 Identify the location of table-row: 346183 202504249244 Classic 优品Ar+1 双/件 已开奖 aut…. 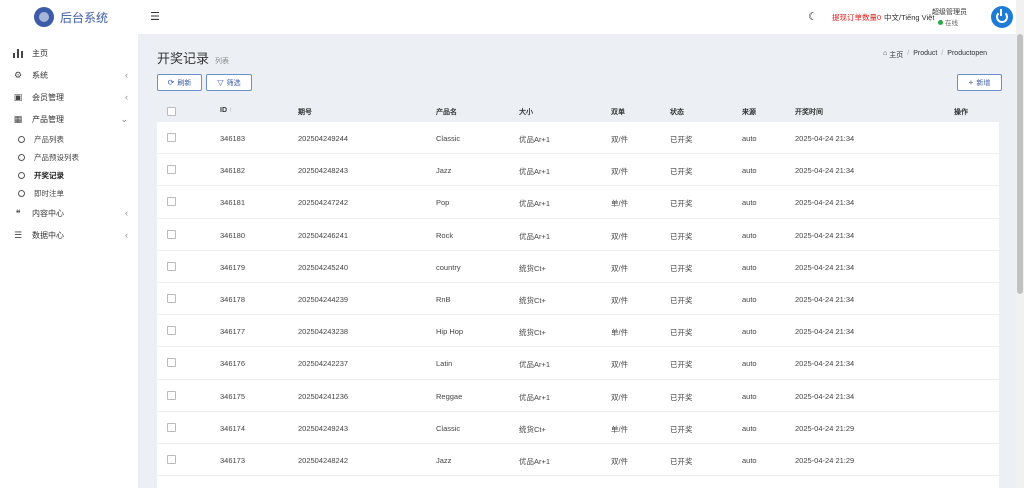
(578, 138).